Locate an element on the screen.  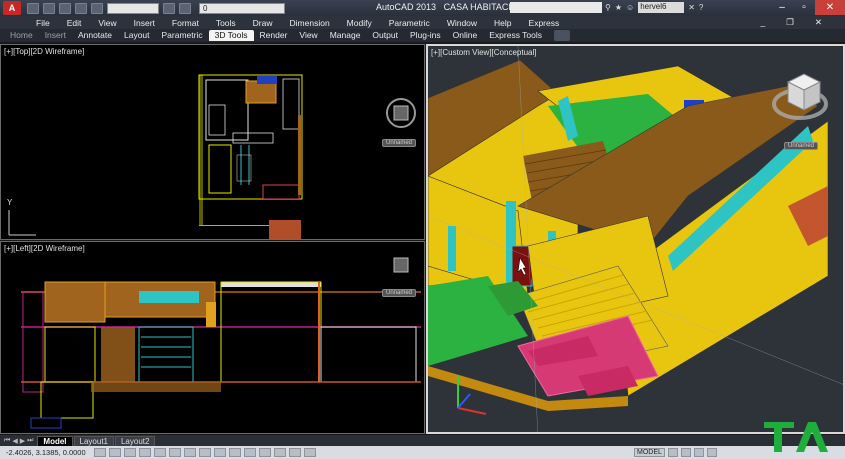
save-icon is located at coordinates (65, 8).